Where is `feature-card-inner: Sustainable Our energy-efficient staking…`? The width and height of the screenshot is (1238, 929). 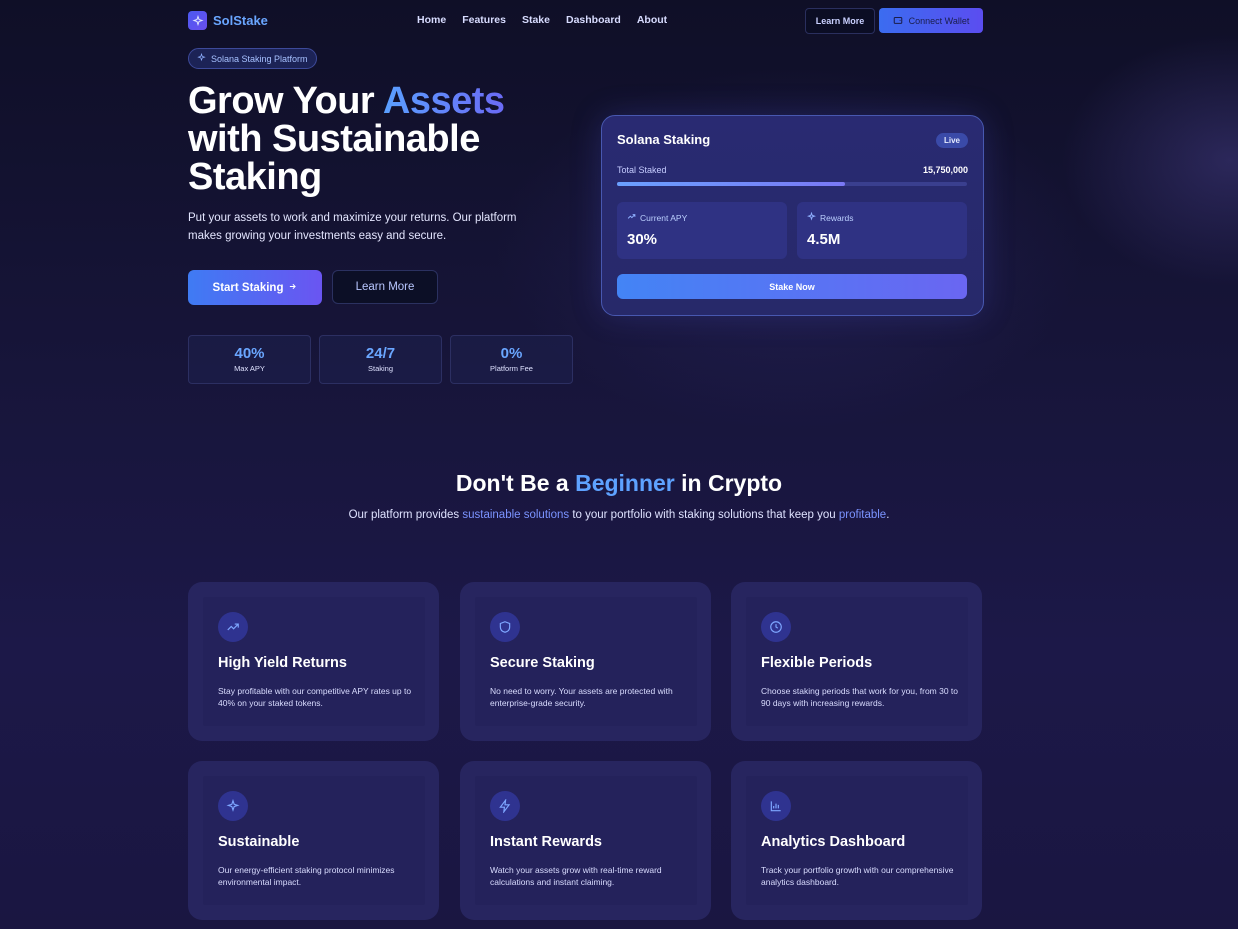 feature-card-inner: Sustainable Our energy-efficient staking… is located at coordinates (314, 840).